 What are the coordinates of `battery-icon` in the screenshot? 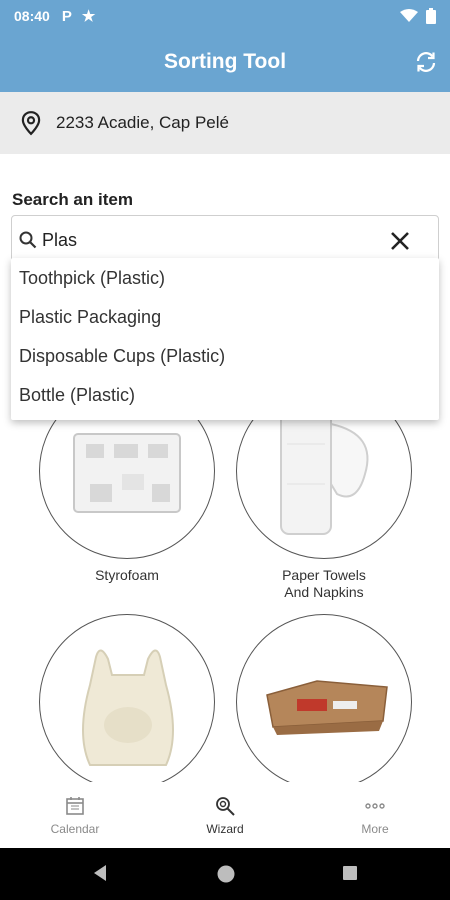 It's located at (431, 16).